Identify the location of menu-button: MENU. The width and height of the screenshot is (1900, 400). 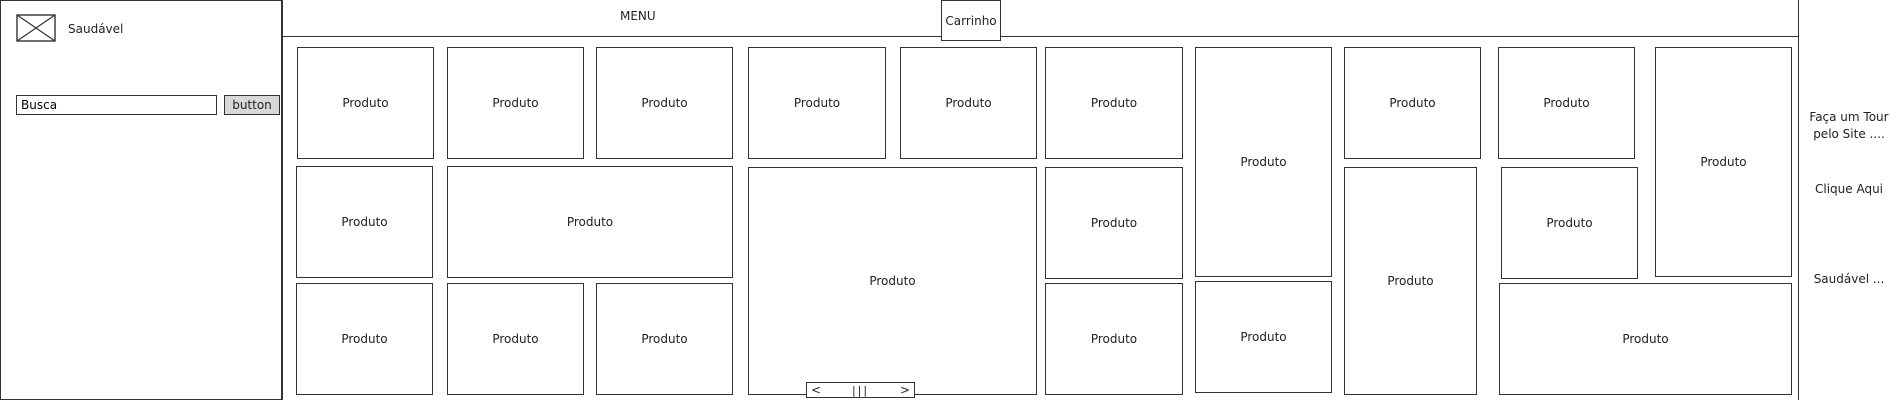
(638, 16).